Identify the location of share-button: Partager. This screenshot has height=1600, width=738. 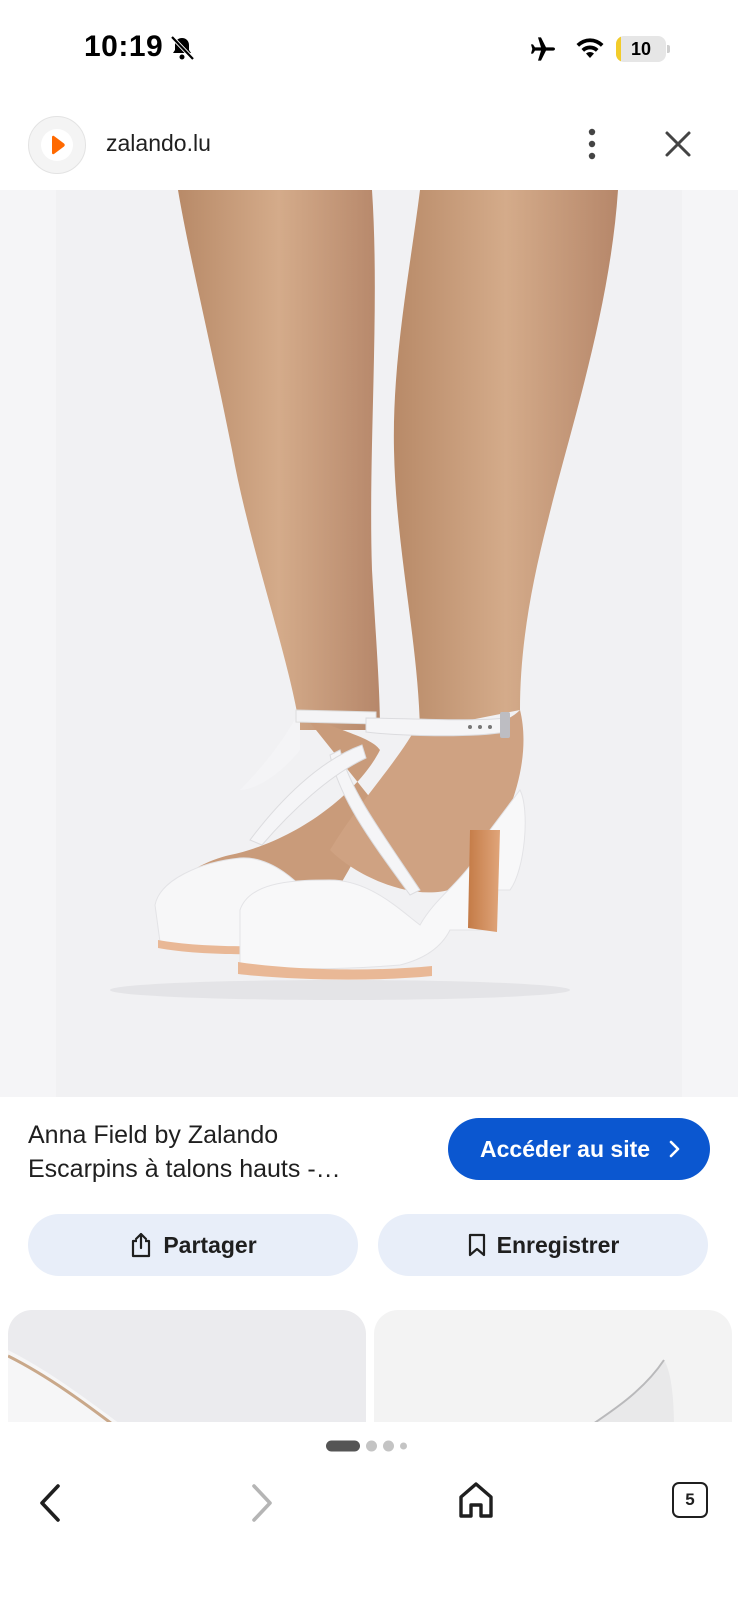
(193, 1245).